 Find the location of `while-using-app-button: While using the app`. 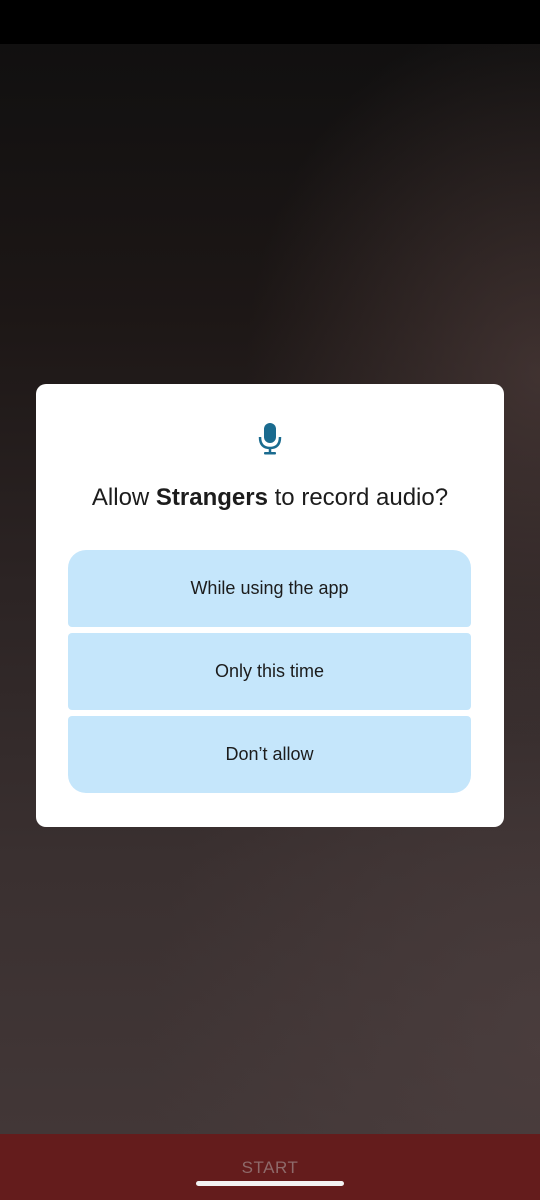

while-using-app-button: While using the app is located at coordinates (269, 588).